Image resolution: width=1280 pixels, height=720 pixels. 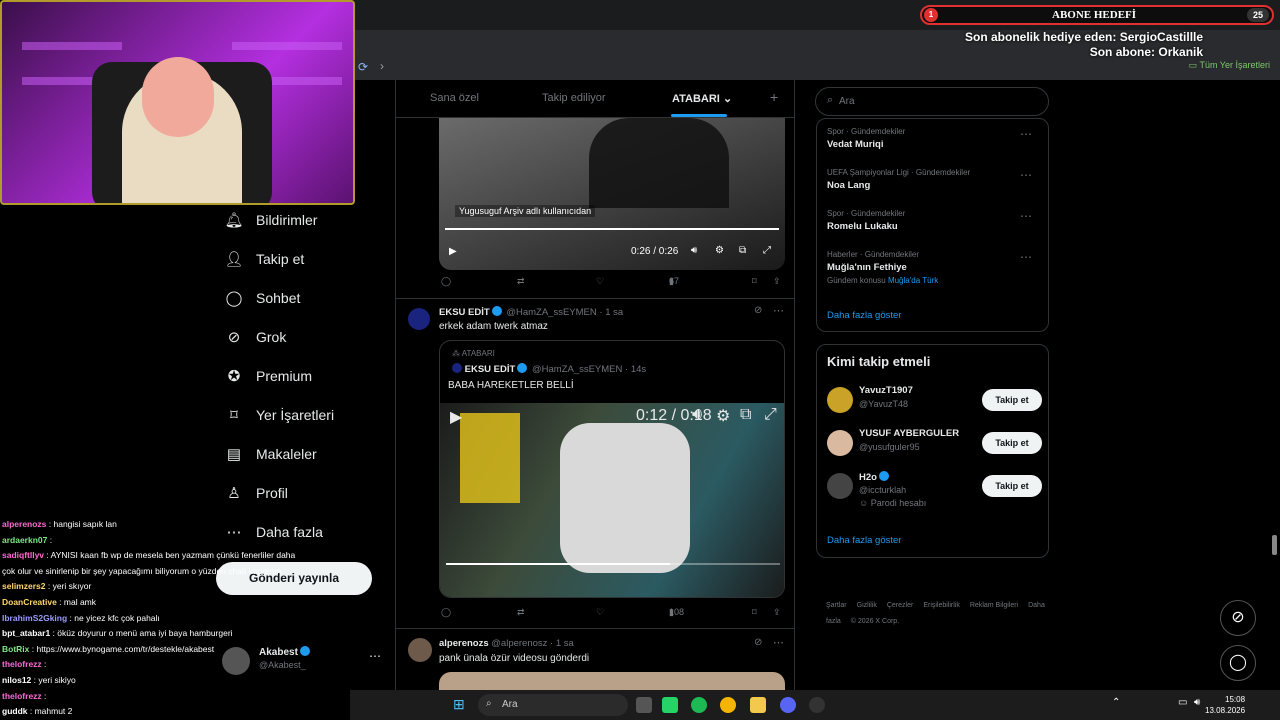 What do you see at coordinates (459, 704) in the screenshot?
I see `windows-start-icon: ⊞` at bounding box center [459, 704].